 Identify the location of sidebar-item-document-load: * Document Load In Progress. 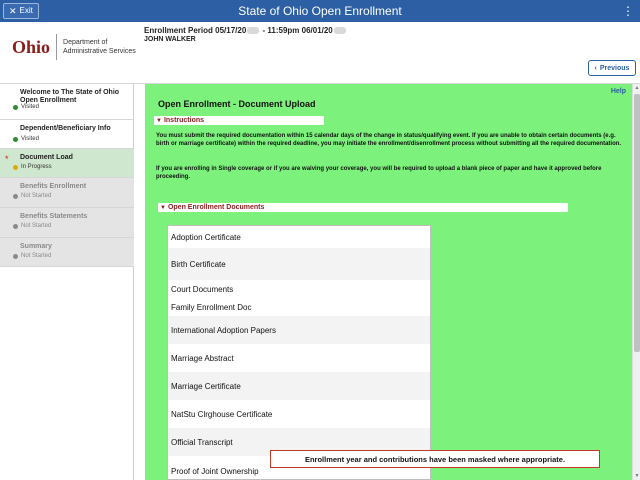
(67, 163).